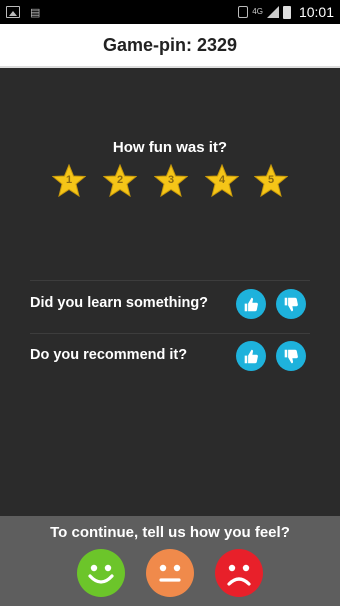 This screenshot has height=606, width=340. What do you see at coordinates (170, 532) in the screenshot?
I see `feedback-prompt: To continue, tell us how you feel?` at bounding box center [170, 532].